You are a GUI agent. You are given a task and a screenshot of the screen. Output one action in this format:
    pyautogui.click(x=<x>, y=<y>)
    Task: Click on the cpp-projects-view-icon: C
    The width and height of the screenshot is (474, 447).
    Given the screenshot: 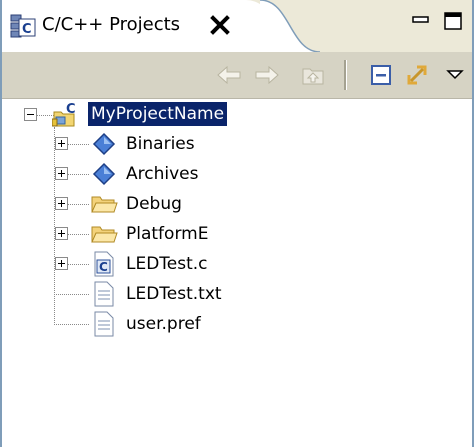 What is the action you would take?
    pyautogui.click(x=23, y=25)
    